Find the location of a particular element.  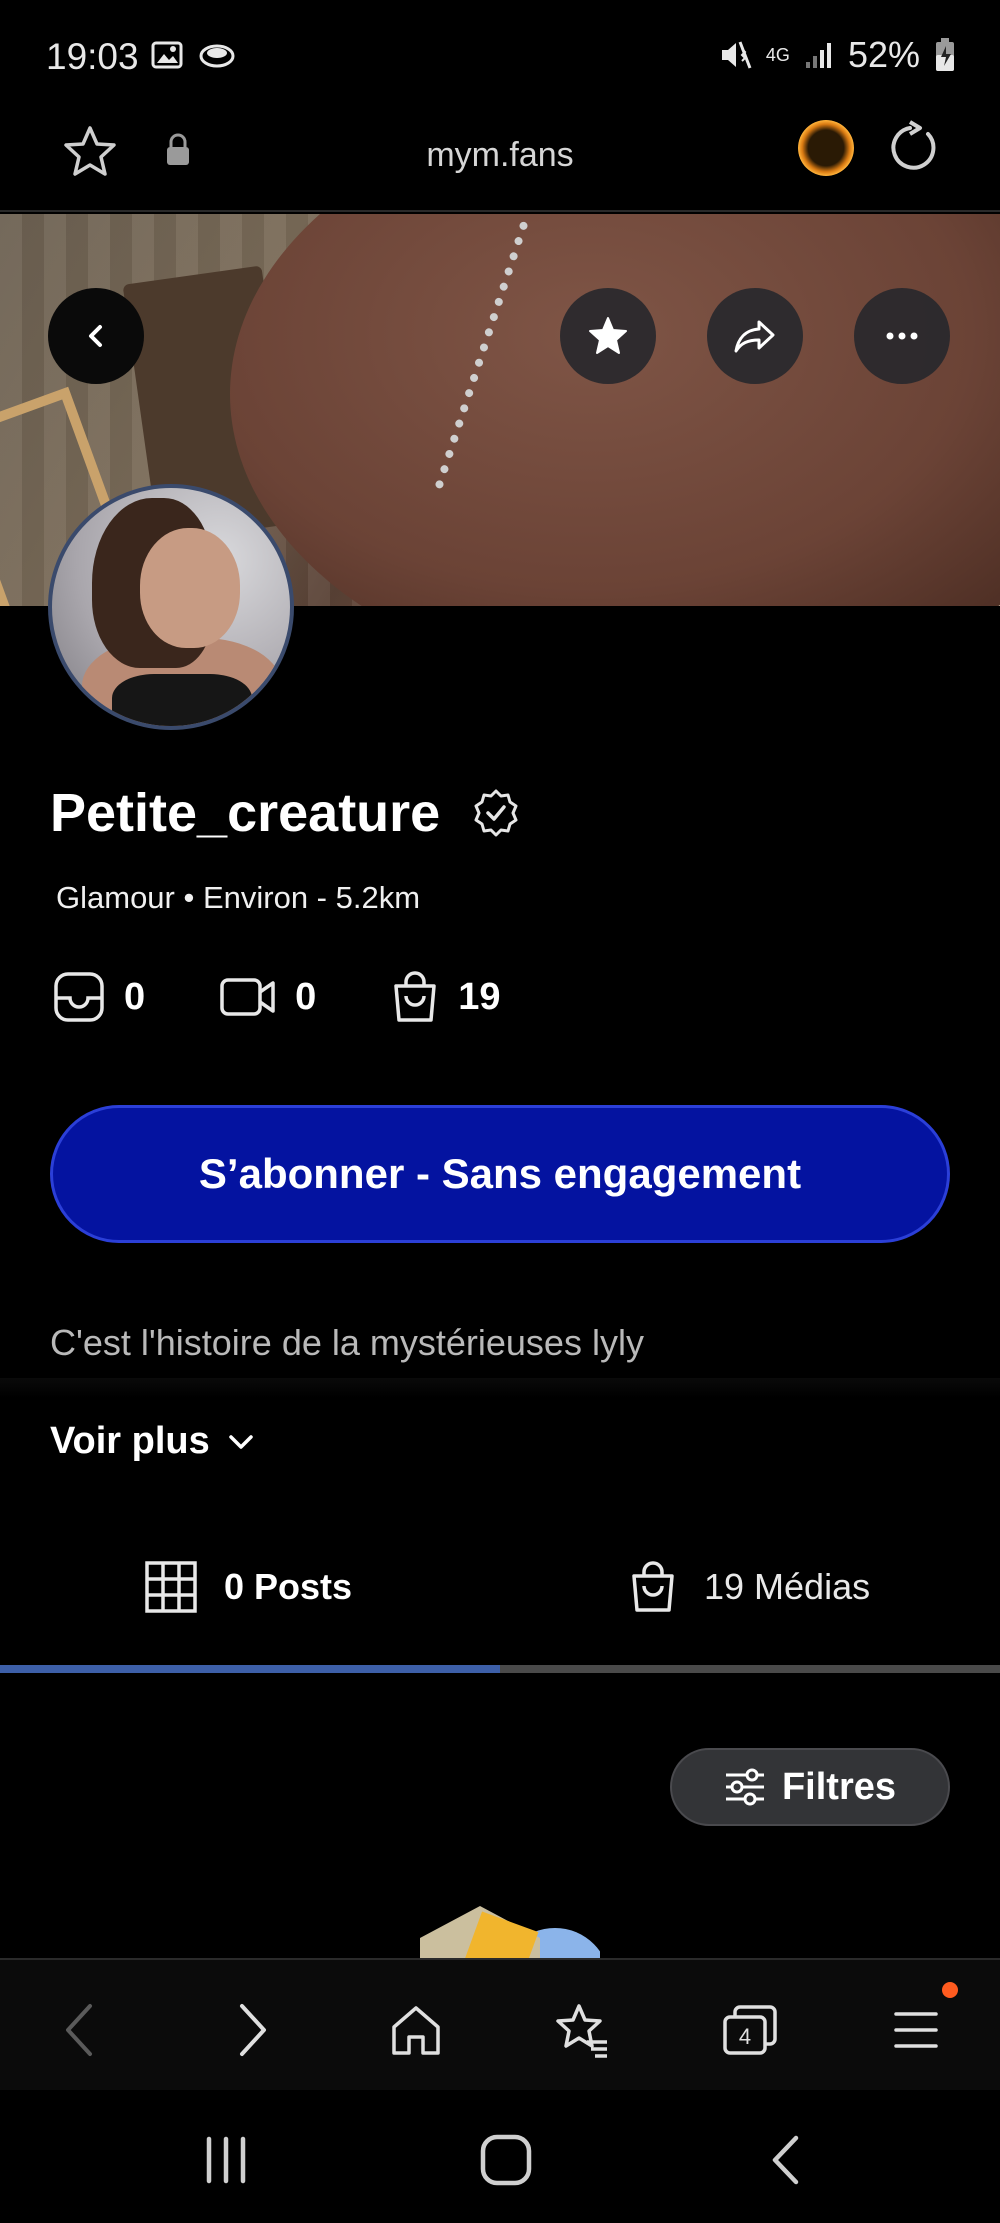

tab-posts-label: 0 Posts is located at coordinates (288, 1586).